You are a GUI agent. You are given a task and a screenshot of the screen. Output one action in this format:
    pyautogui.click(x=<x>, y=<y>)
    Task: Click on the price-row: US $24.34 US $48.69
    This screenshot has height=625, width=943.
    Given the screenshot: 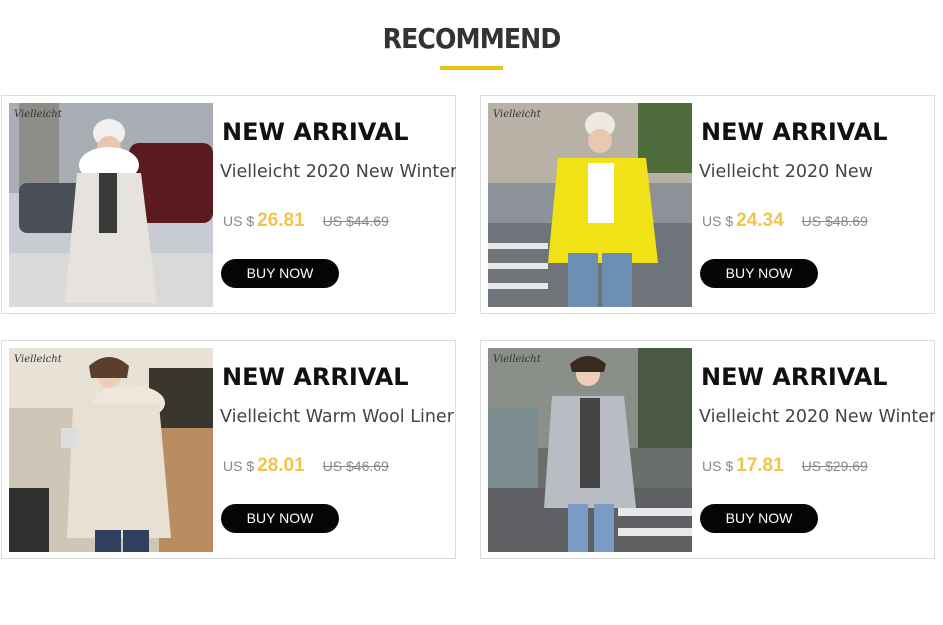 What is the action you would take?
    pyautogui.click(x=785, y=221)
    